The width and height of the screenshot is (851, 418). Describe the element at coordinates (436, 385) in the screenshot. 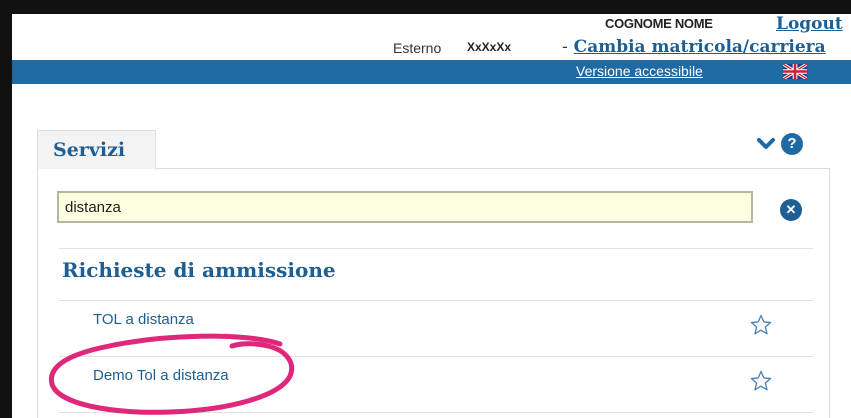

I see `list-item: Demo Tol a distanza` at that location.